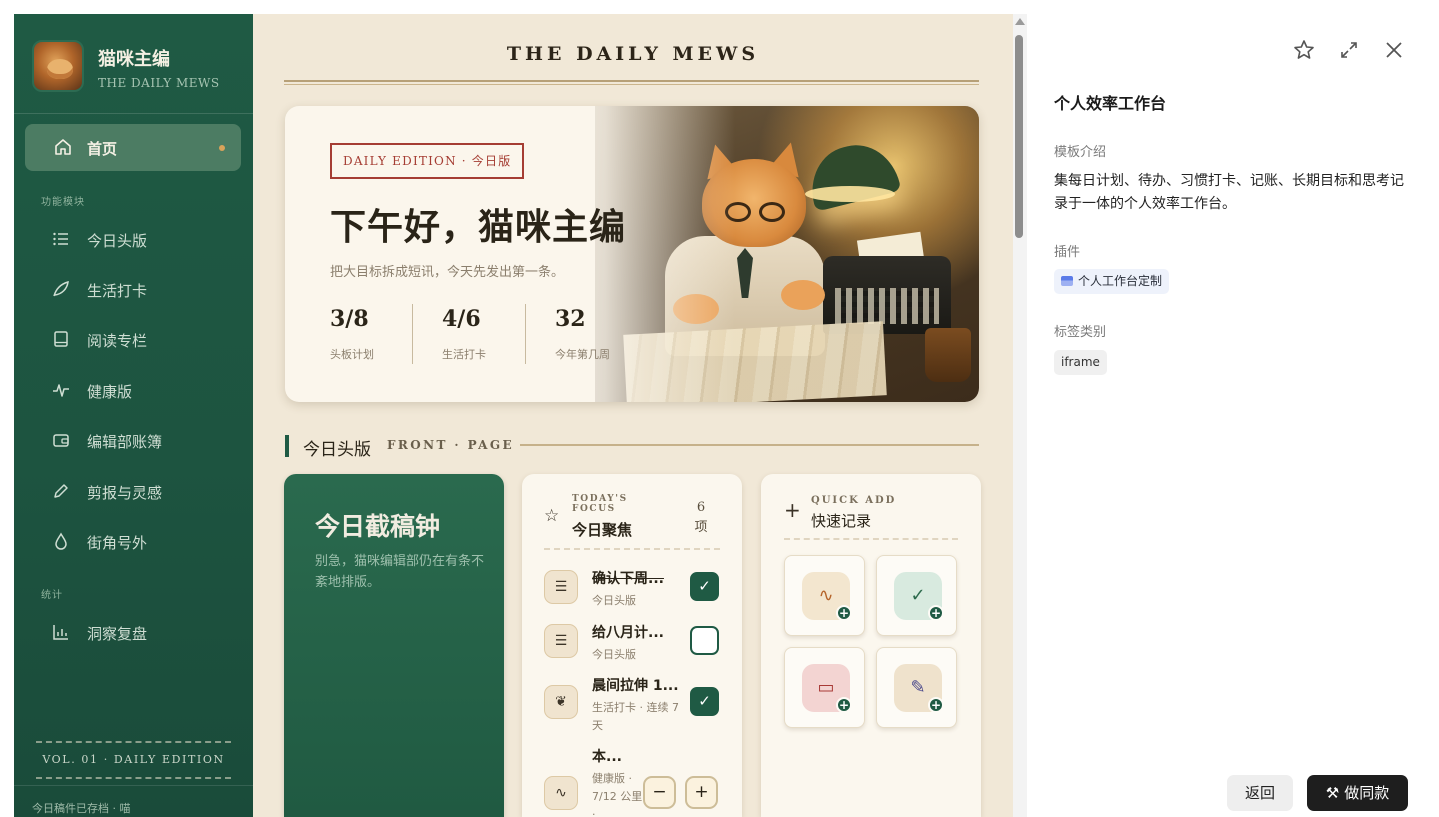 The image size is (1439, 817). What do you see at coordinates (887, 306) in the screenshot?
I see `typewriter-keys` at bounding box center [887, 306].